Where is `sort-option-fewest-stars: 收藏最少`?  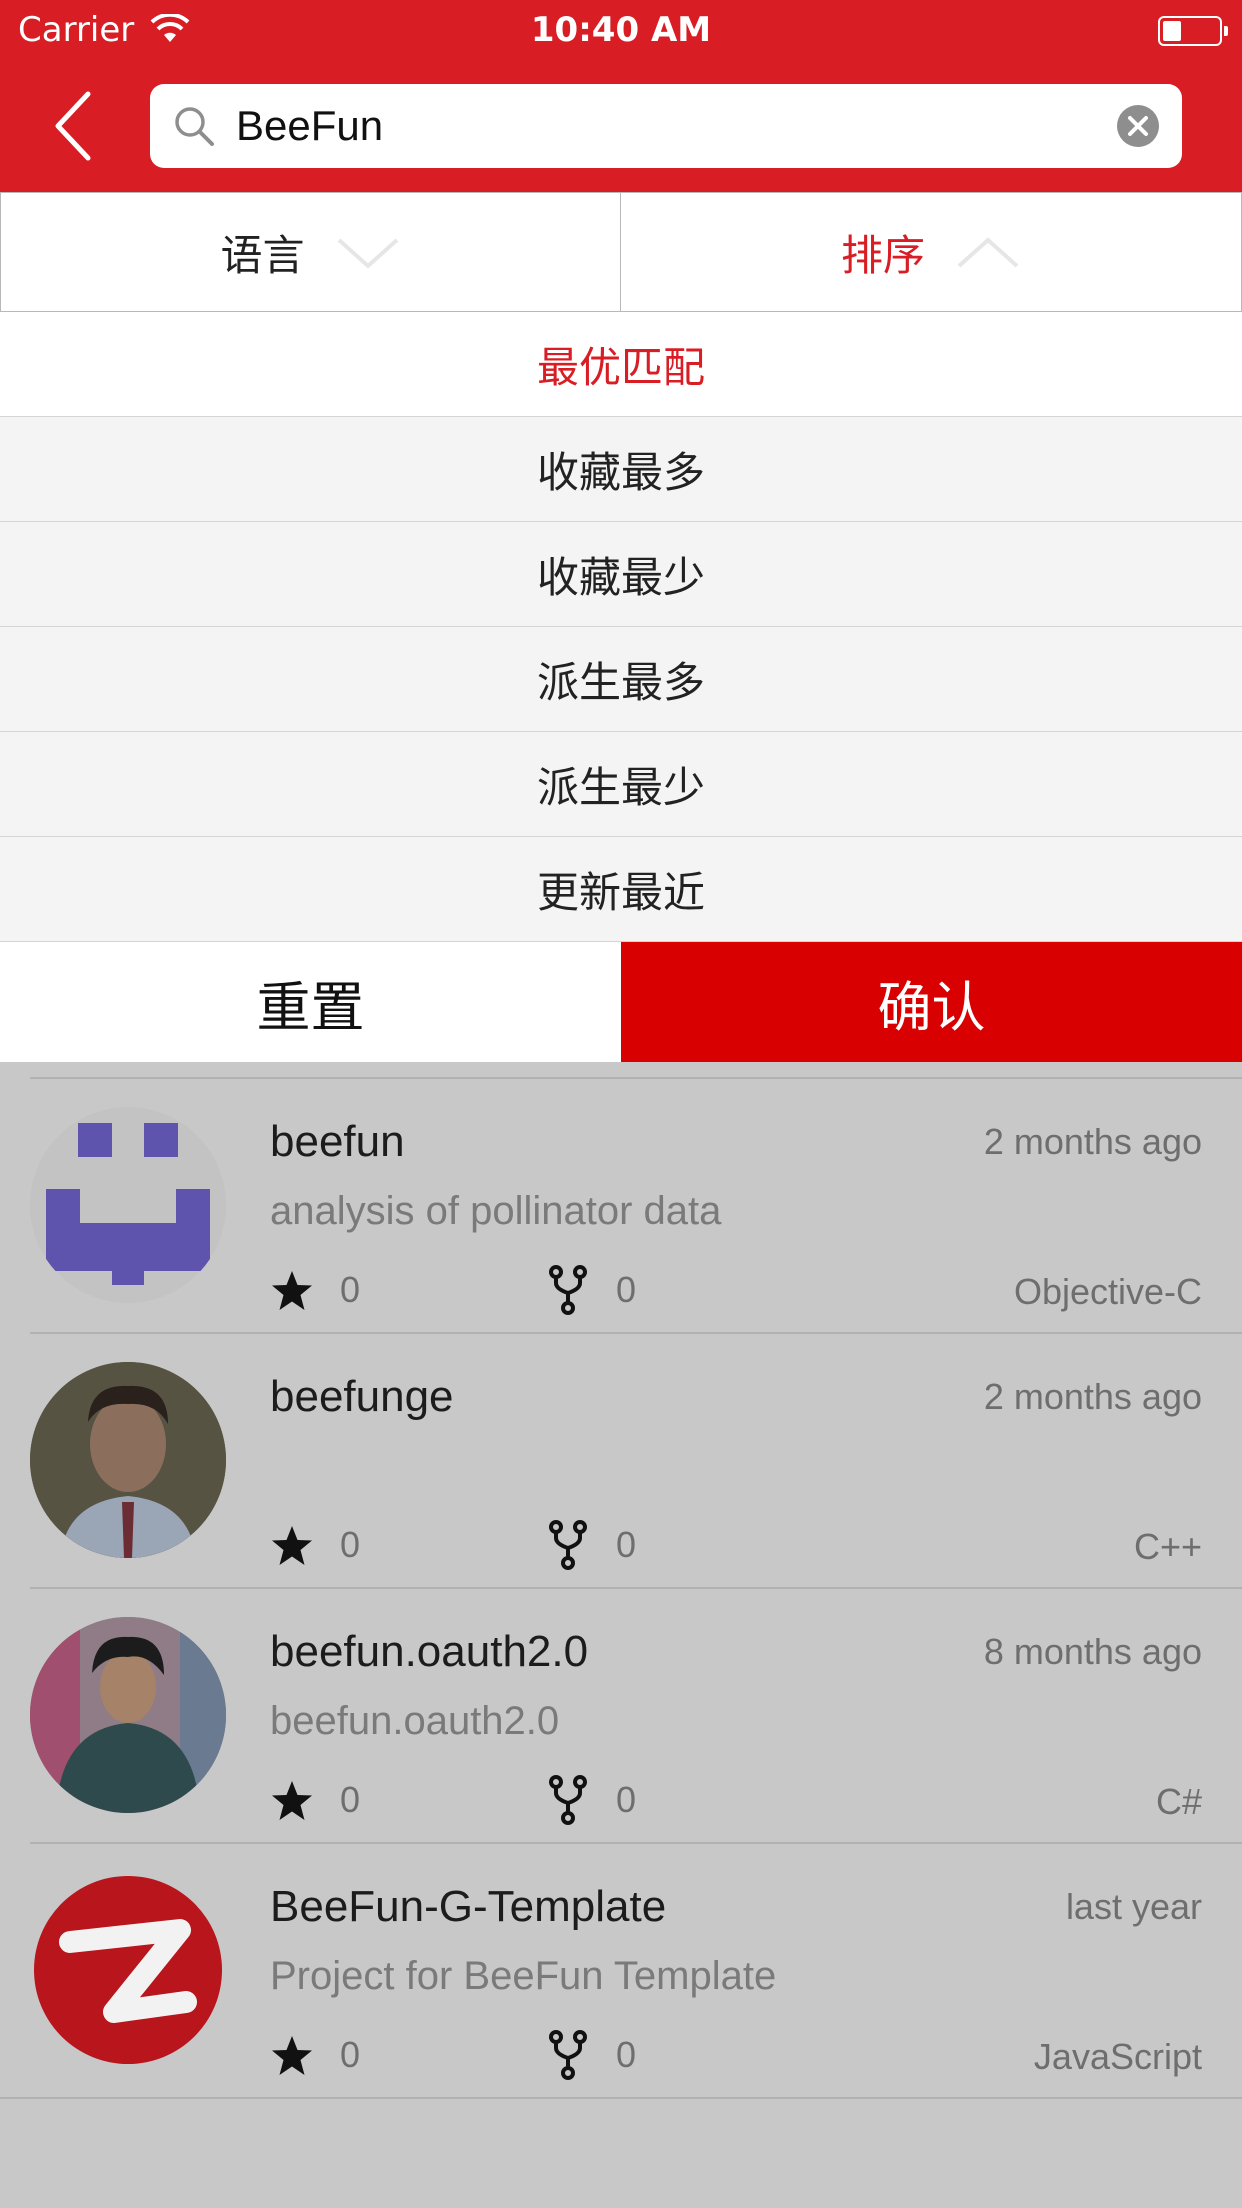
sort-option-fewest-stars: 收藏最少 is located at coordinates (621, 574).